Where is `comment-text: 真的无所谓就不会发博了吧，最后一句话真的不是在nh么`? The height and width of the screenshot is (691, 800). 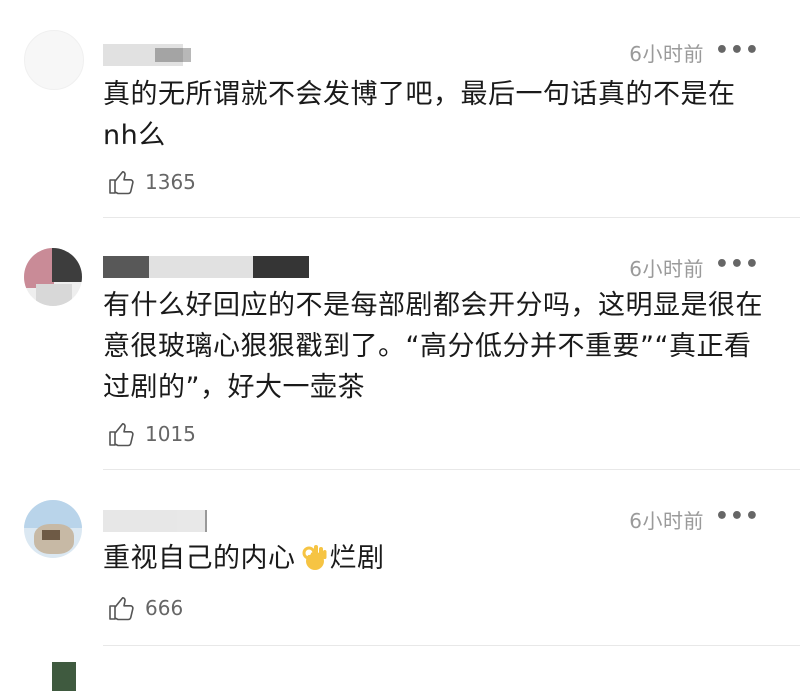
comment-text: 真的无所谓就不会发博了吧，最后一句话真的不是在nh么 is located at coordinates (419, 115).